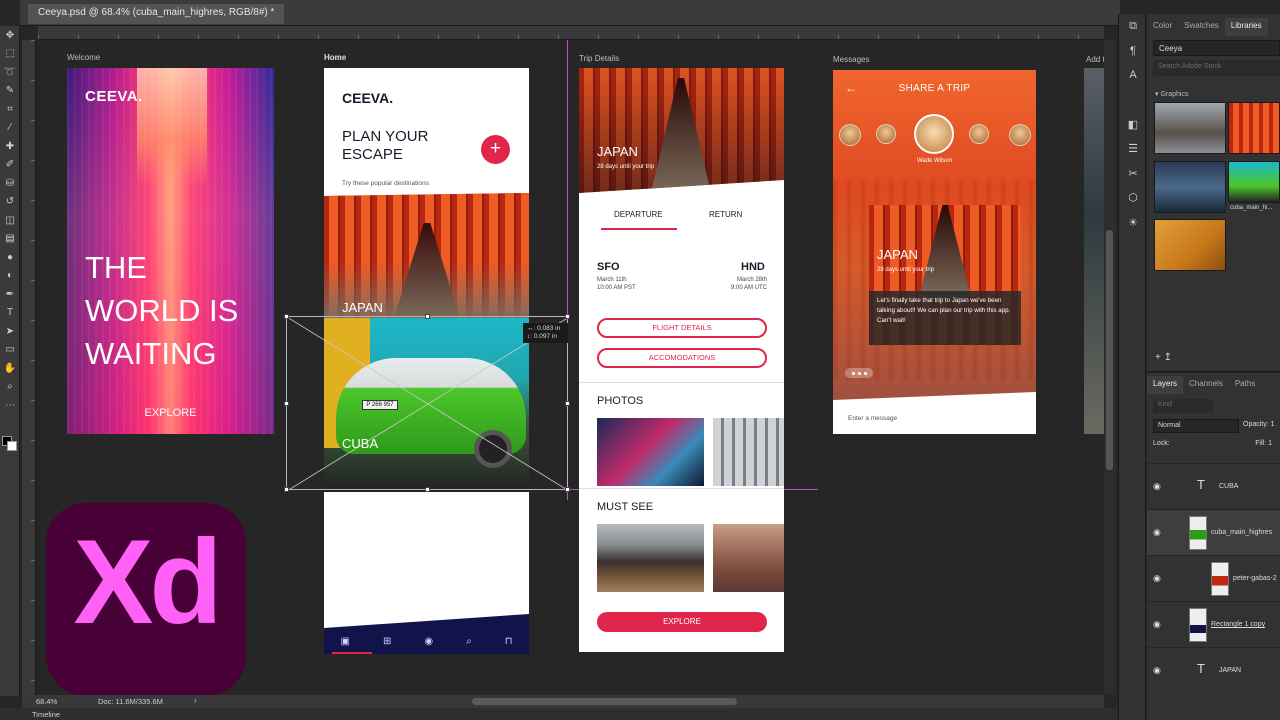 The image size is (1280, 720). I want to click on 3d-icon: ⬡, so click(1133, 198).